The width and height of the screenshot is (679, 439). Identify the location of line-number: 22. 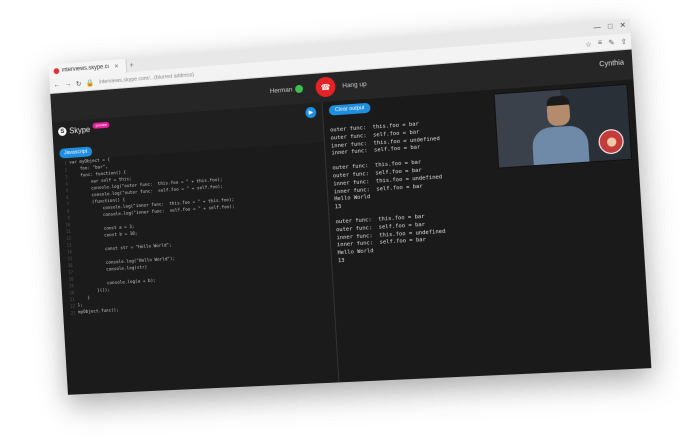
(73, 306).